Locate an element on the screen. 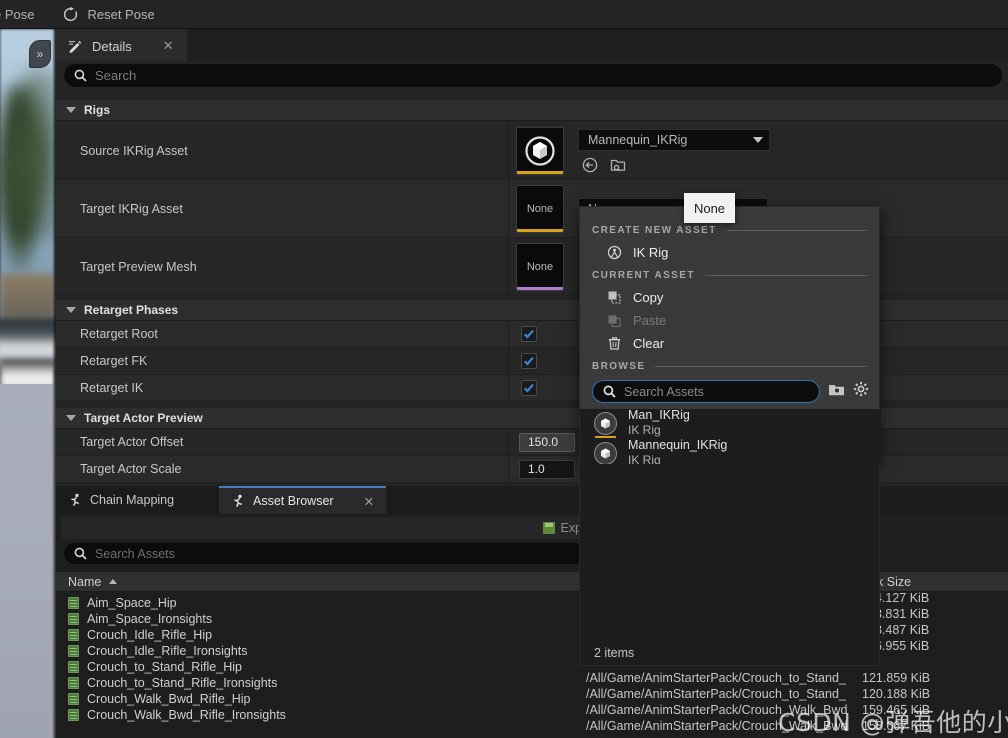 The image size is (1008, 738). details-tabbar: Details ✕ is located at coordinates (532, 45).